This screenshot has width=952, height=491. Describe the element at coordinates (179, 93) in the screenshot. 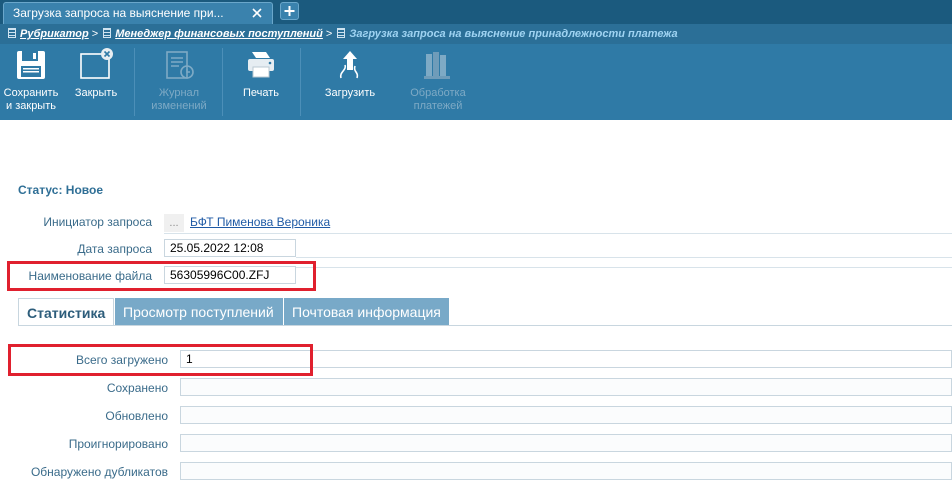

I see `change-journal-label-1: Журнал` at that location.